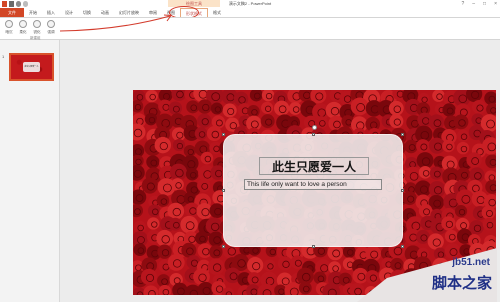 The image size is (500, 302). What do you see at coordinates (9, 24) in the screenshot?
I see `darken-icon` at bounding box center [9, 24].